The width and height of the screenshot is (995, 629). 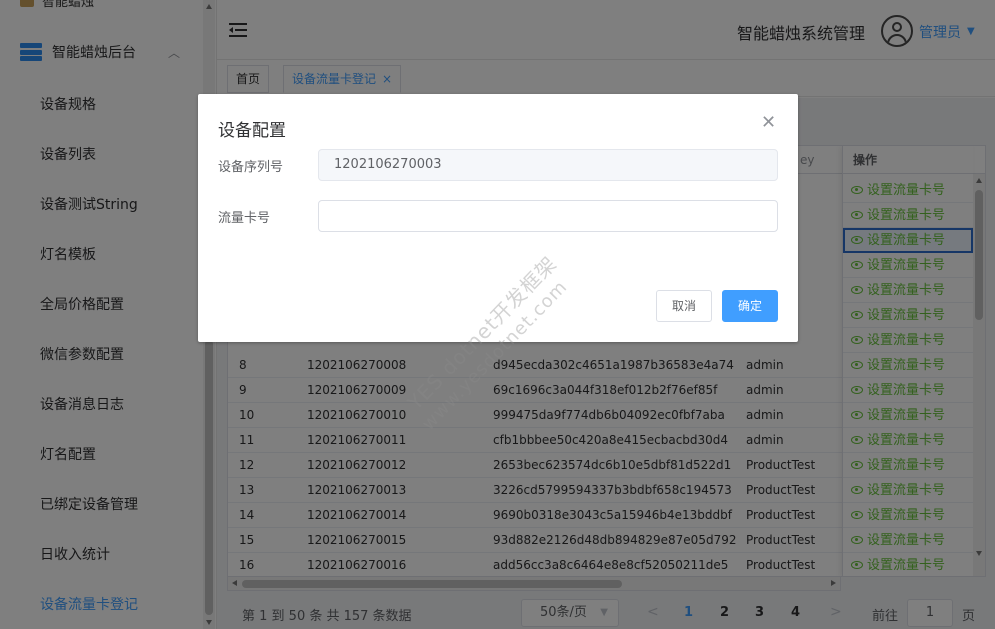 I want to click on close-icon: ✕, so click(x=768, y=122).